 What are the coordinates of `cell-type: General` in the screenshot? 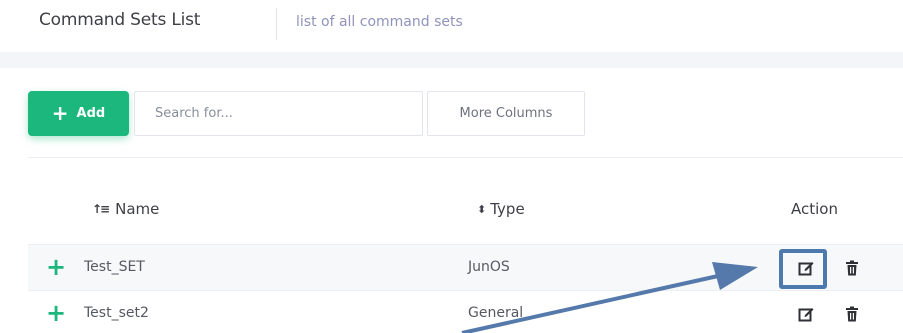 It's located at (496, 313).